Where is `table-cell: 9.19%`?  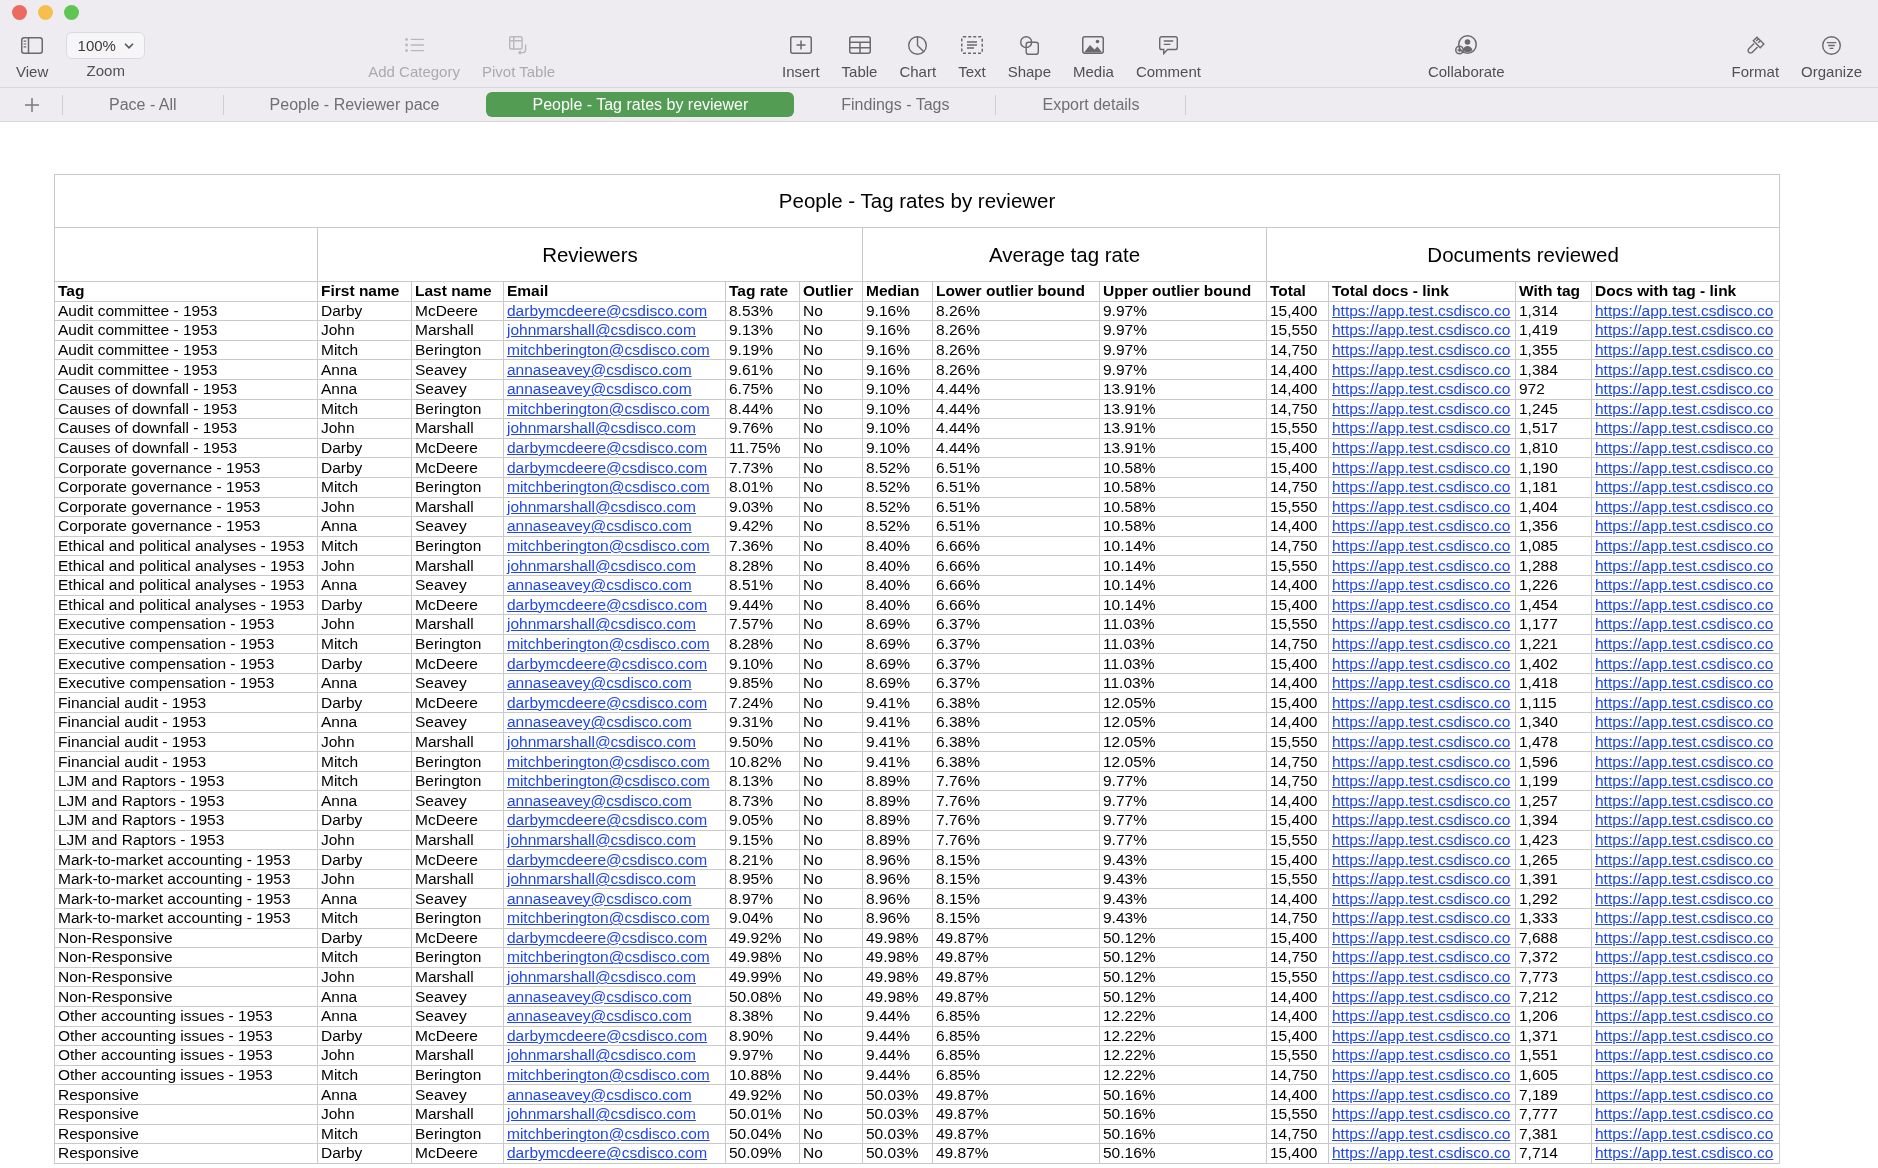
table-cell: 9.19% is located at coordinates (762, 350).